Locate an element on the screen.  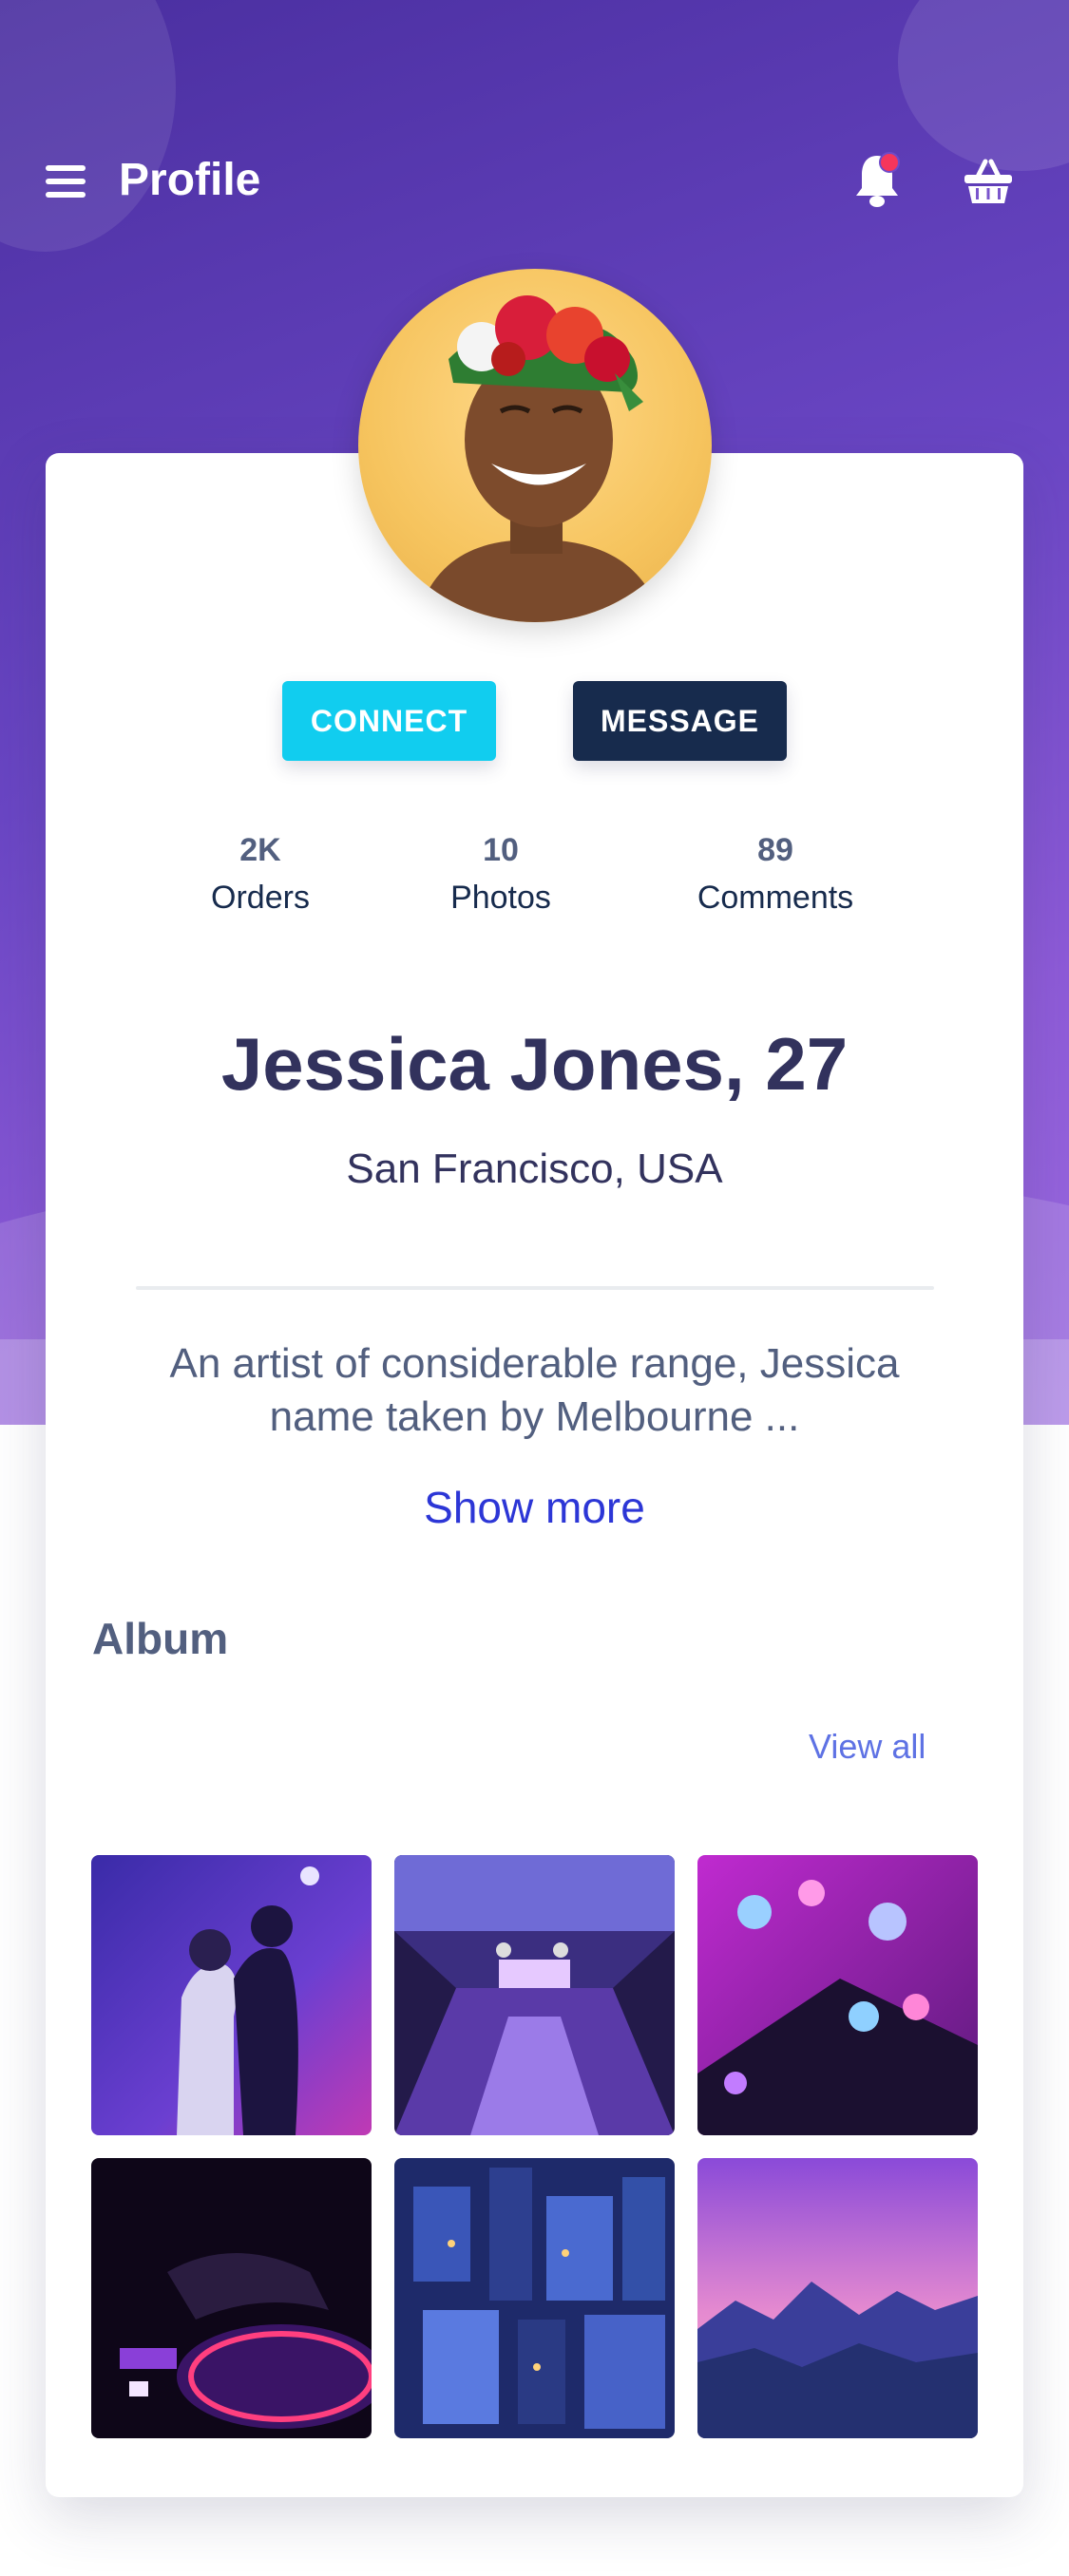
message-button: MESSAGE is located at coordinates (680, 721).